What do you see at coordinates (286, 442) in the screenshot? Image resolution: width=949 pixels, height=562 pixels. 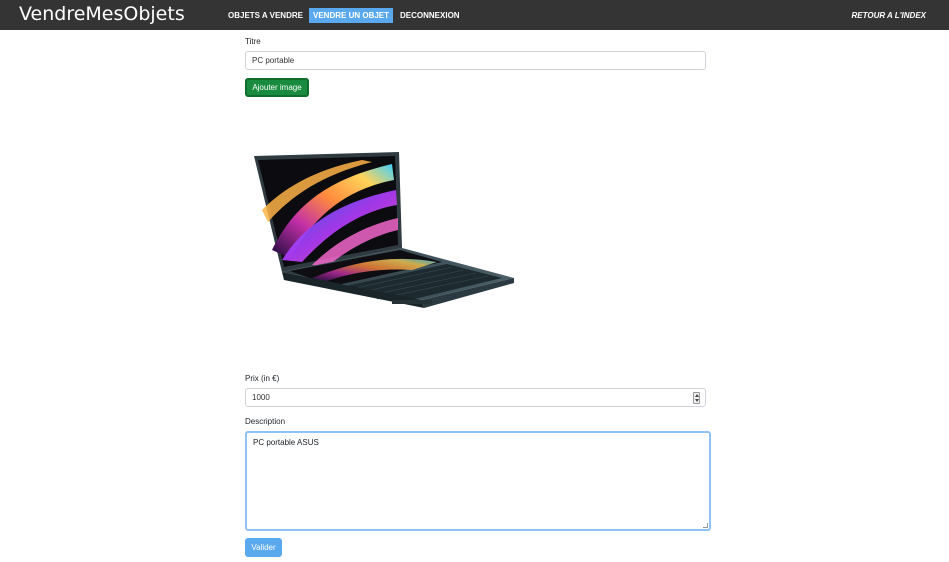 I see `description-value: PC portable ASUS` at bounding box center [286, 442].